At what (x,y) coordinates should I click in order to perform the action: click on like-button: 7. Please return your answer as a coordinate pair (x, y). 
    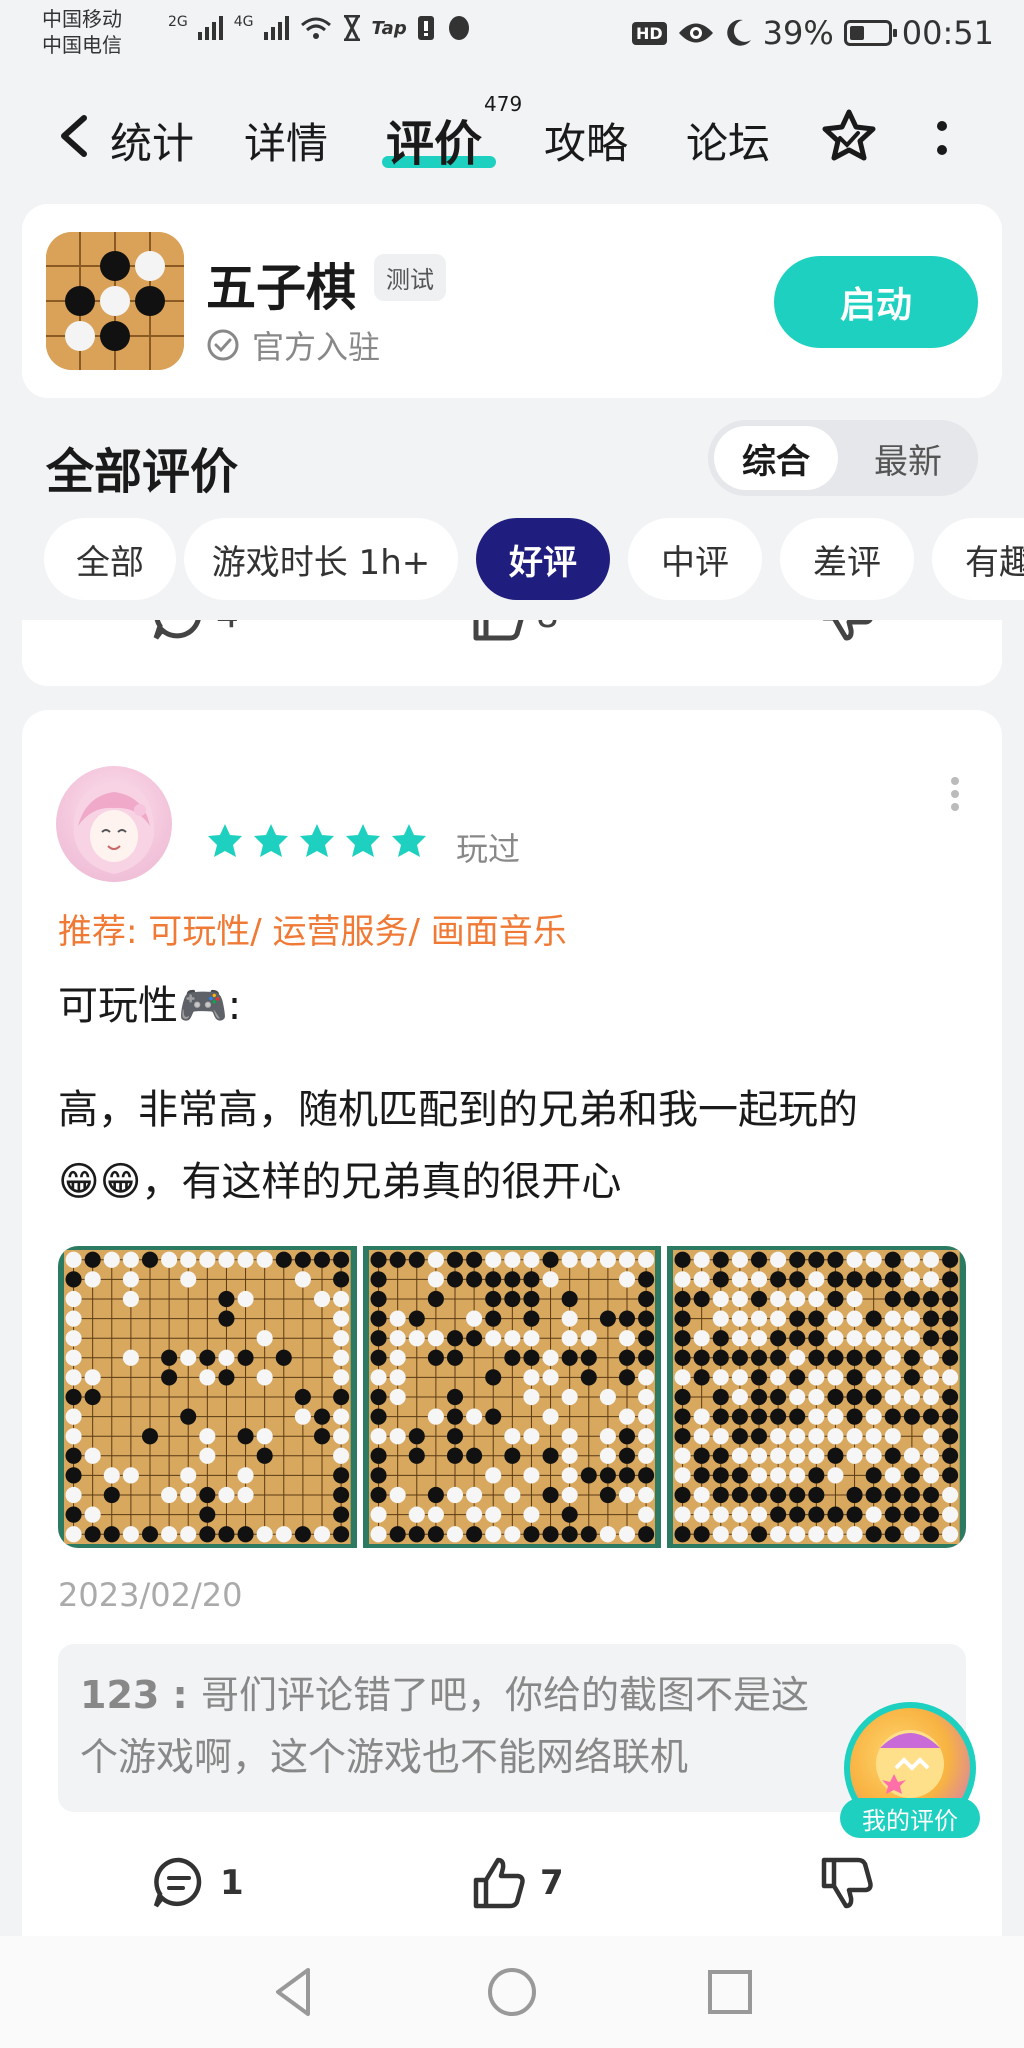
    Looking at the image, I should click on (517, 1883).